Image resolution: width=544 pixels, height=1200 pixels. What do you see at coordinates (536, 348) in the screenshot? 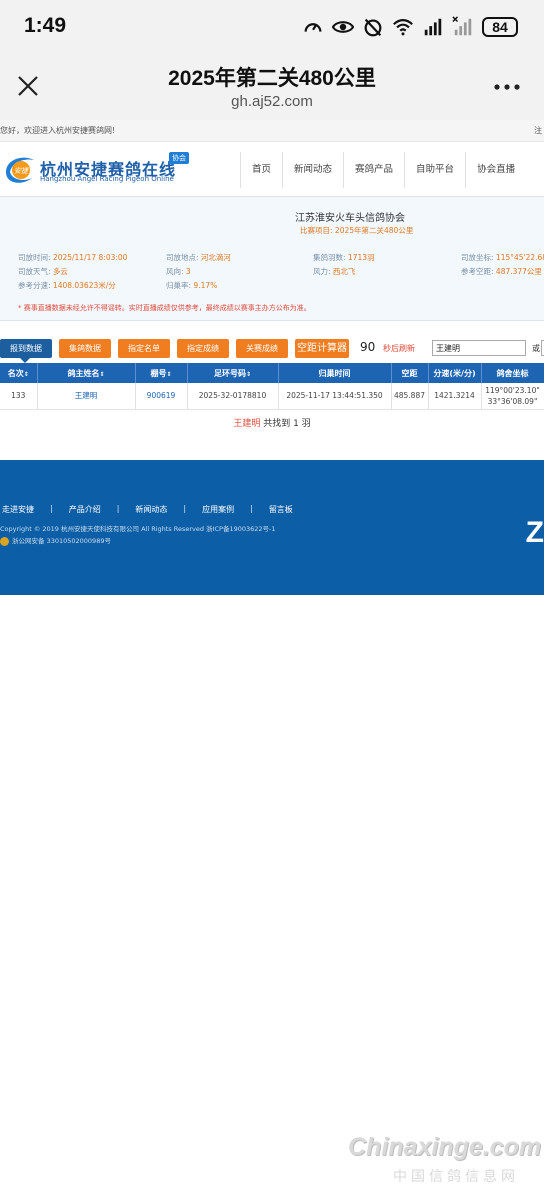
I see `or-label: 或` at bounding box center [536, 348].